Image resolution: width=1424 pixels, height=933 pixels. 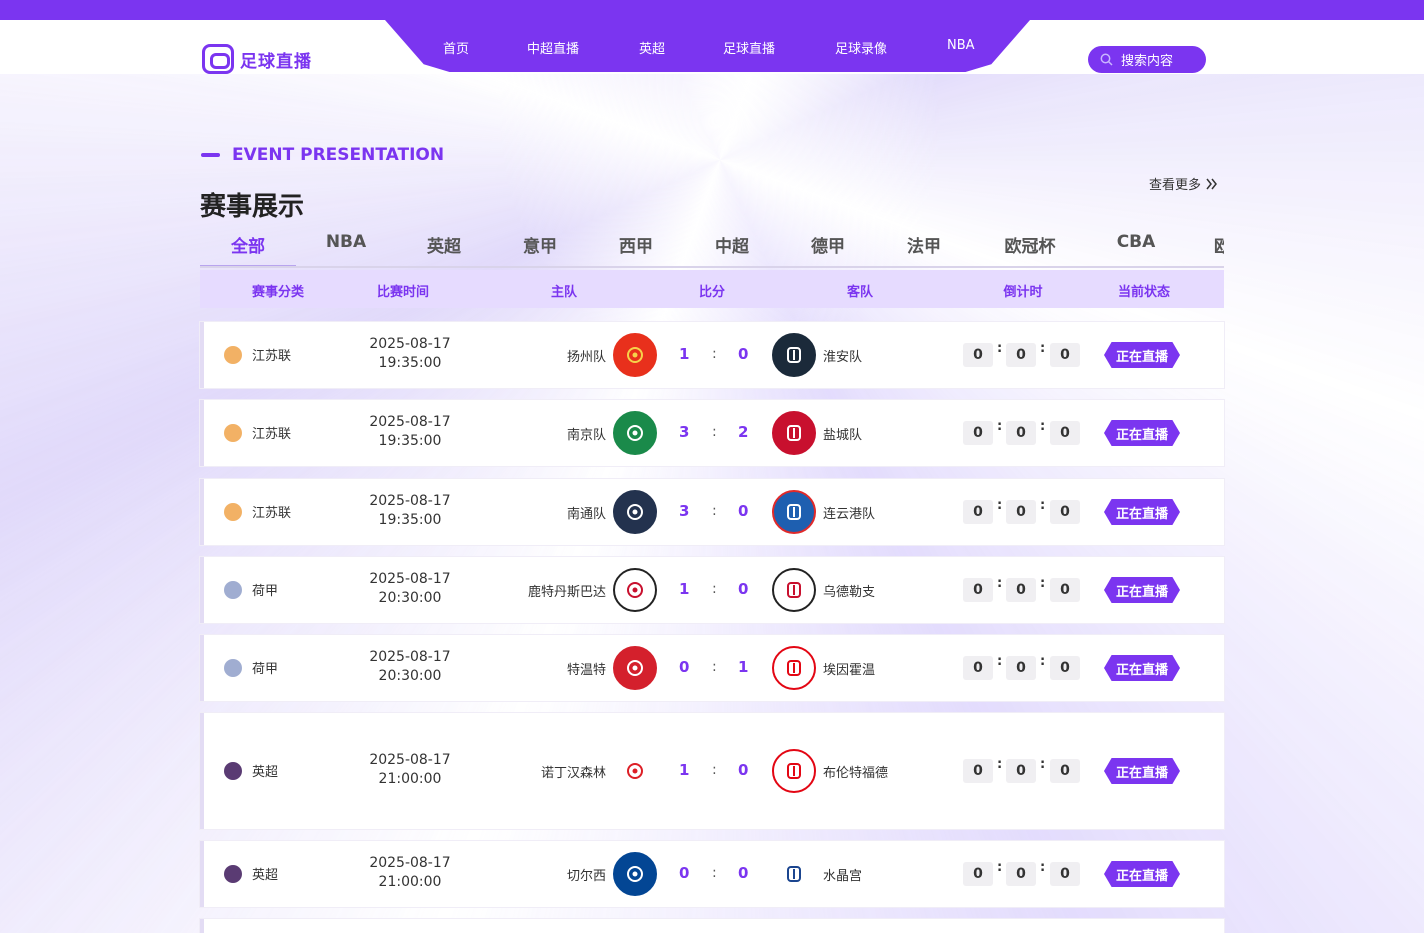 What do you see at coordinates (732, 244) in the screenshot?
I see `tab-csl: 中超` at bounding box center [732, 244].